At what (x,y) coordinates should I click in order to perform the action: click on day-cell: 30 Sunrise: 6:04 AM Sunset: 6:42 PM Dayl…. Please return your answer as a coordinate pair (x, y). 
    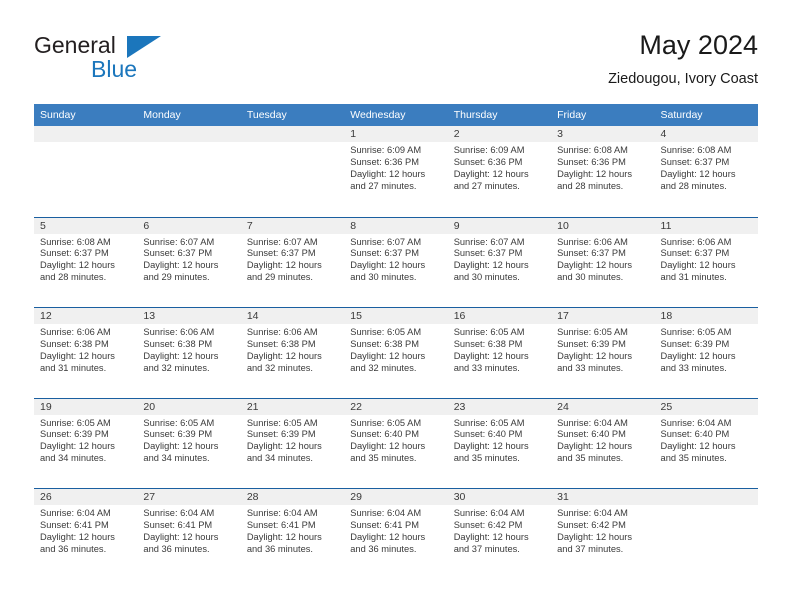
    Looking at the image, I should click on (499, 534).